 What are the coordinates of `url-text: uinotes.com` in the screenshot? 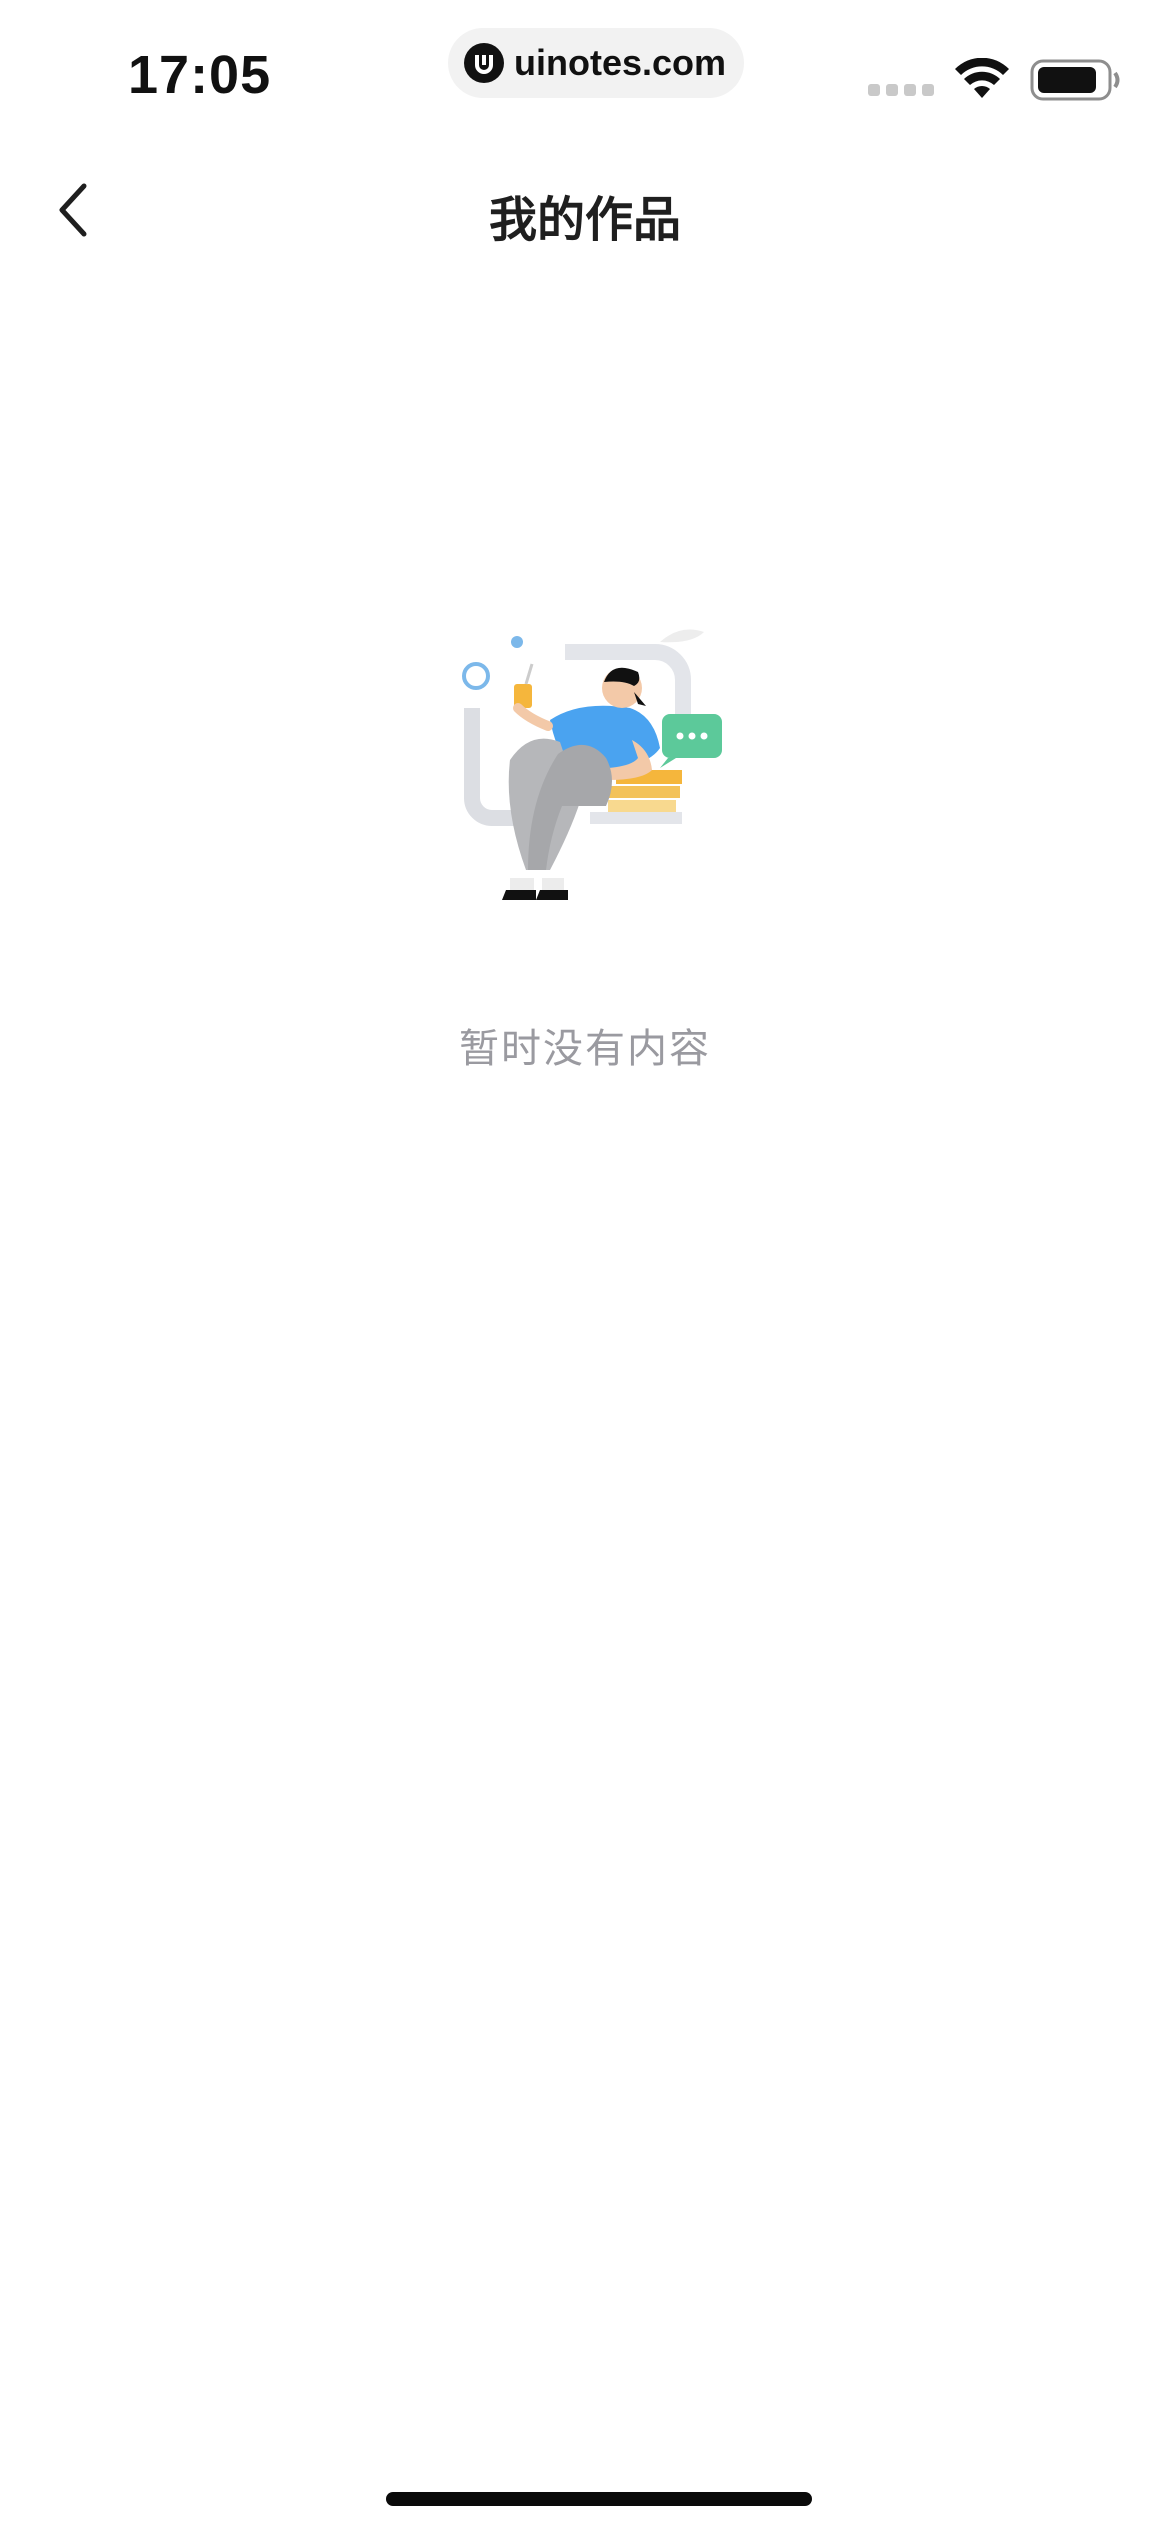 It's located at (620, 62).